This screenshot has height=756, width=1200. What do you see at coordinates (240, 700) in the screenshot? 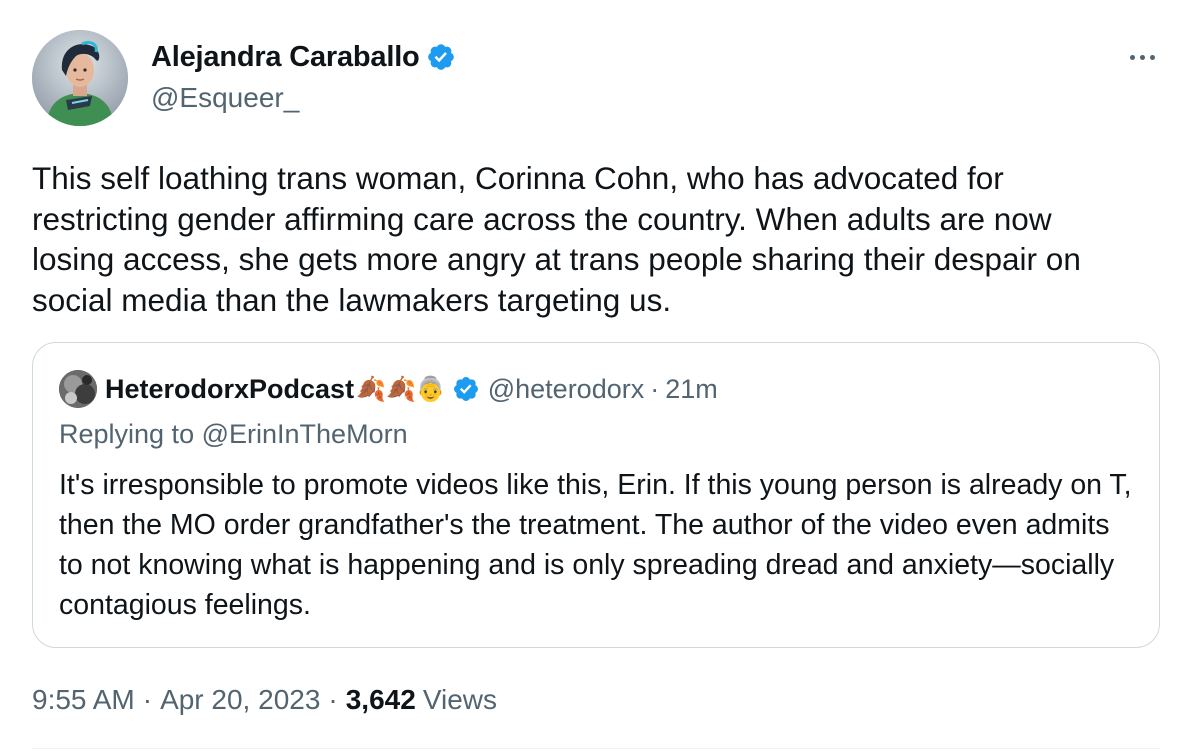
I see `tweet-date: Apr 20, 2023` at bounding box center [240, 700].